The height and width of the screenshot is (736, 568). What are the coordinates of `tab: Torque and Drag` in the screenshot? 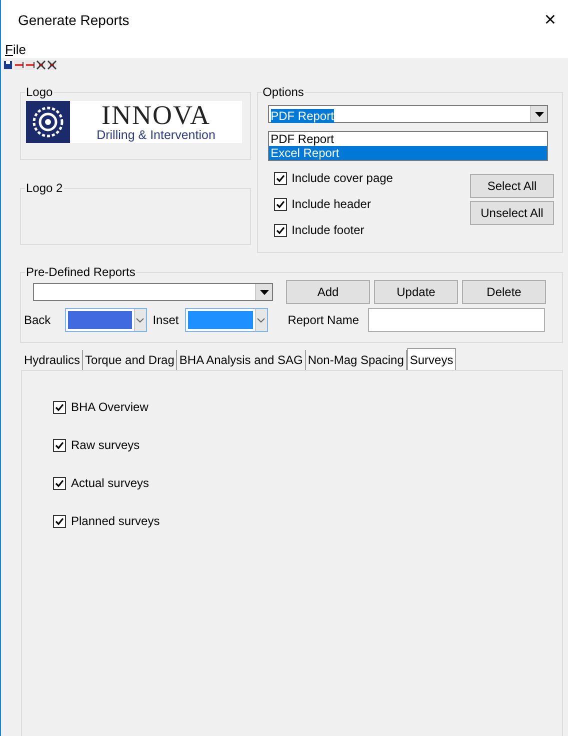 It's located at (130, 360).